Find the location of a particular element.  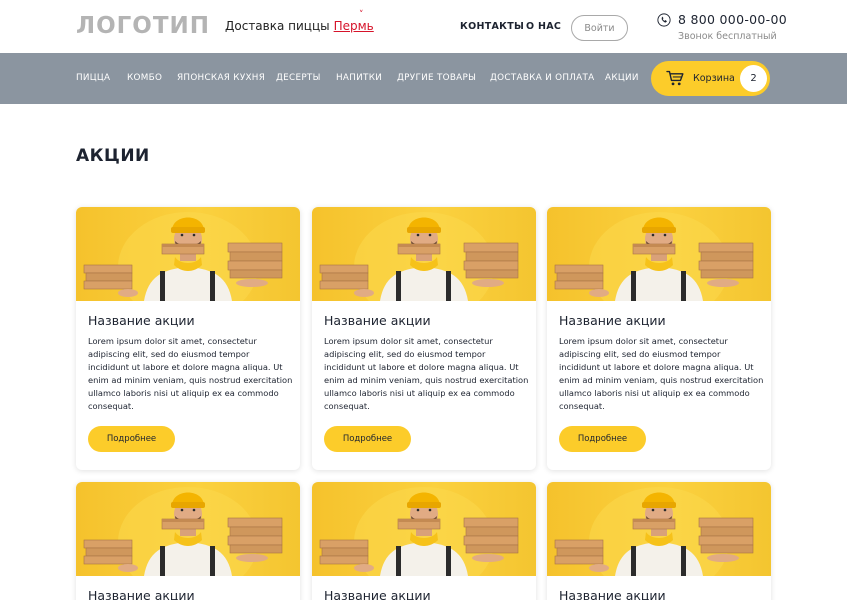

nav-item-promotions: АКЦИИ is located at coordinates (622, 78).